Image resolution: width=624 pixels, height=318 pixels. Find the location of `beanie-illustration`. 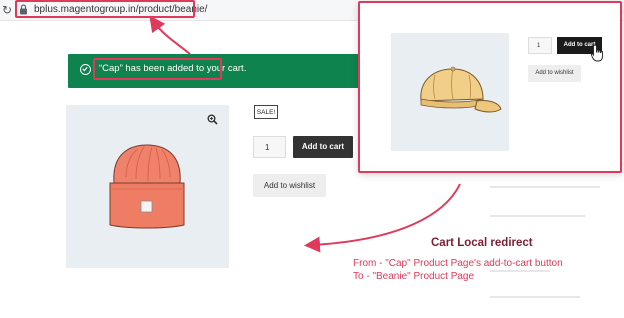

beanie-illustration is located at coordinates (147, 186).